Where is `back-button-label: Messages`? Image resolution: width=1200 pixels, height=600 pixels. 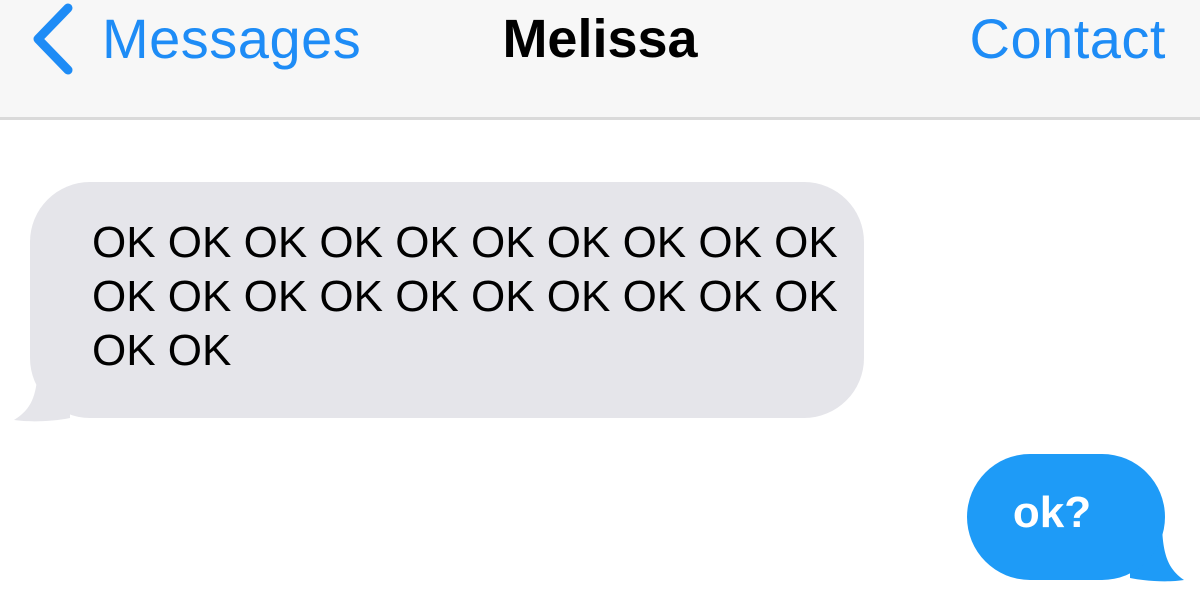
back-button-label: Messages is located at coordinates (232, 38).